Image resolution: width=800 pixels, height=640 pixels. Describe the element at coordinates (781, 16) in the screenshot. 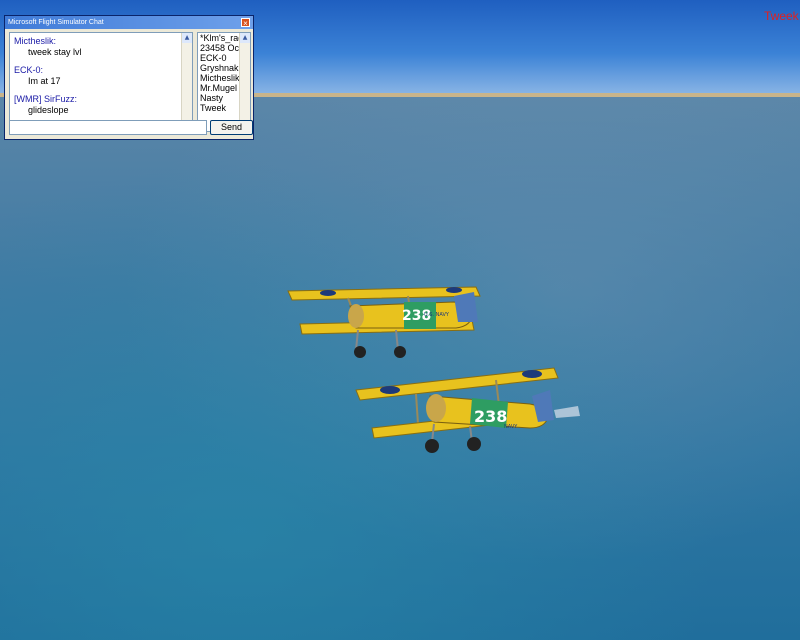

I see `player-label: Tweek` at that location.